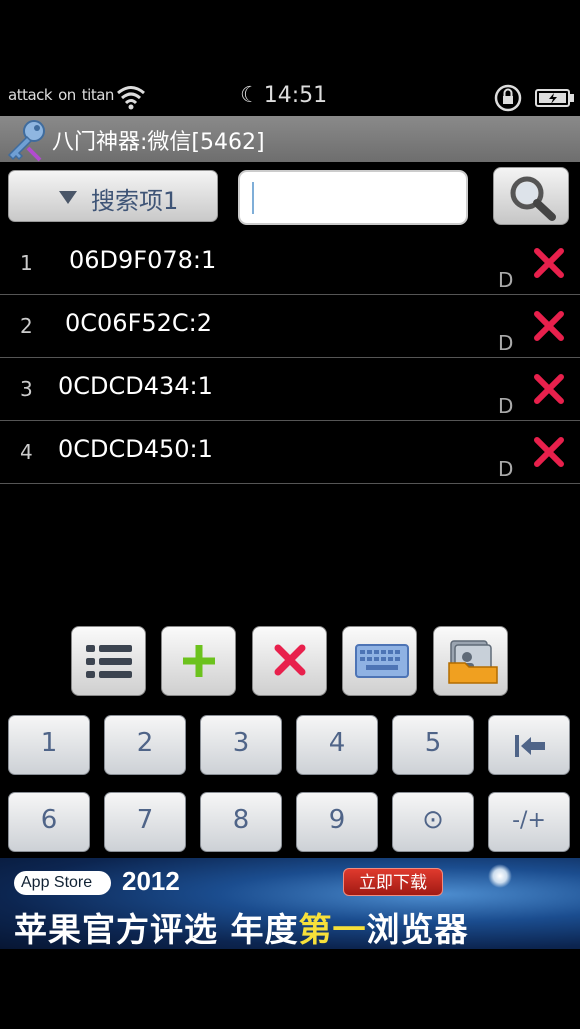  I want to click on list-icon, so click(109, 661).